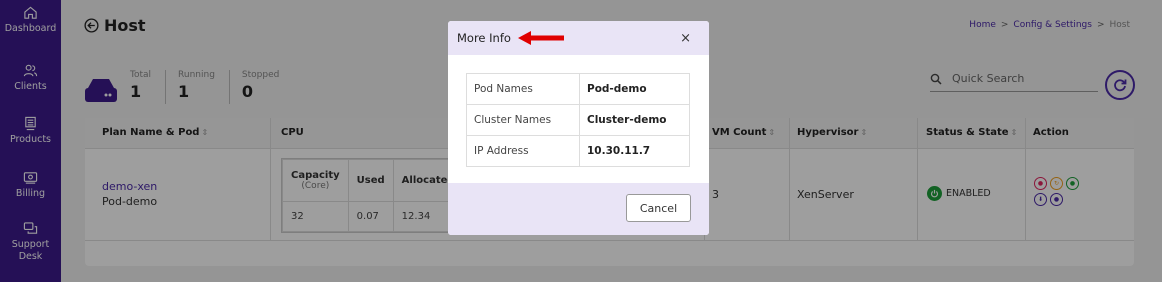 The height and width of the screenshot is (282, 1162). Describe the element at coordinates (634, 89) in the screenshot. I see `info-value: Pod-demo` at that location.